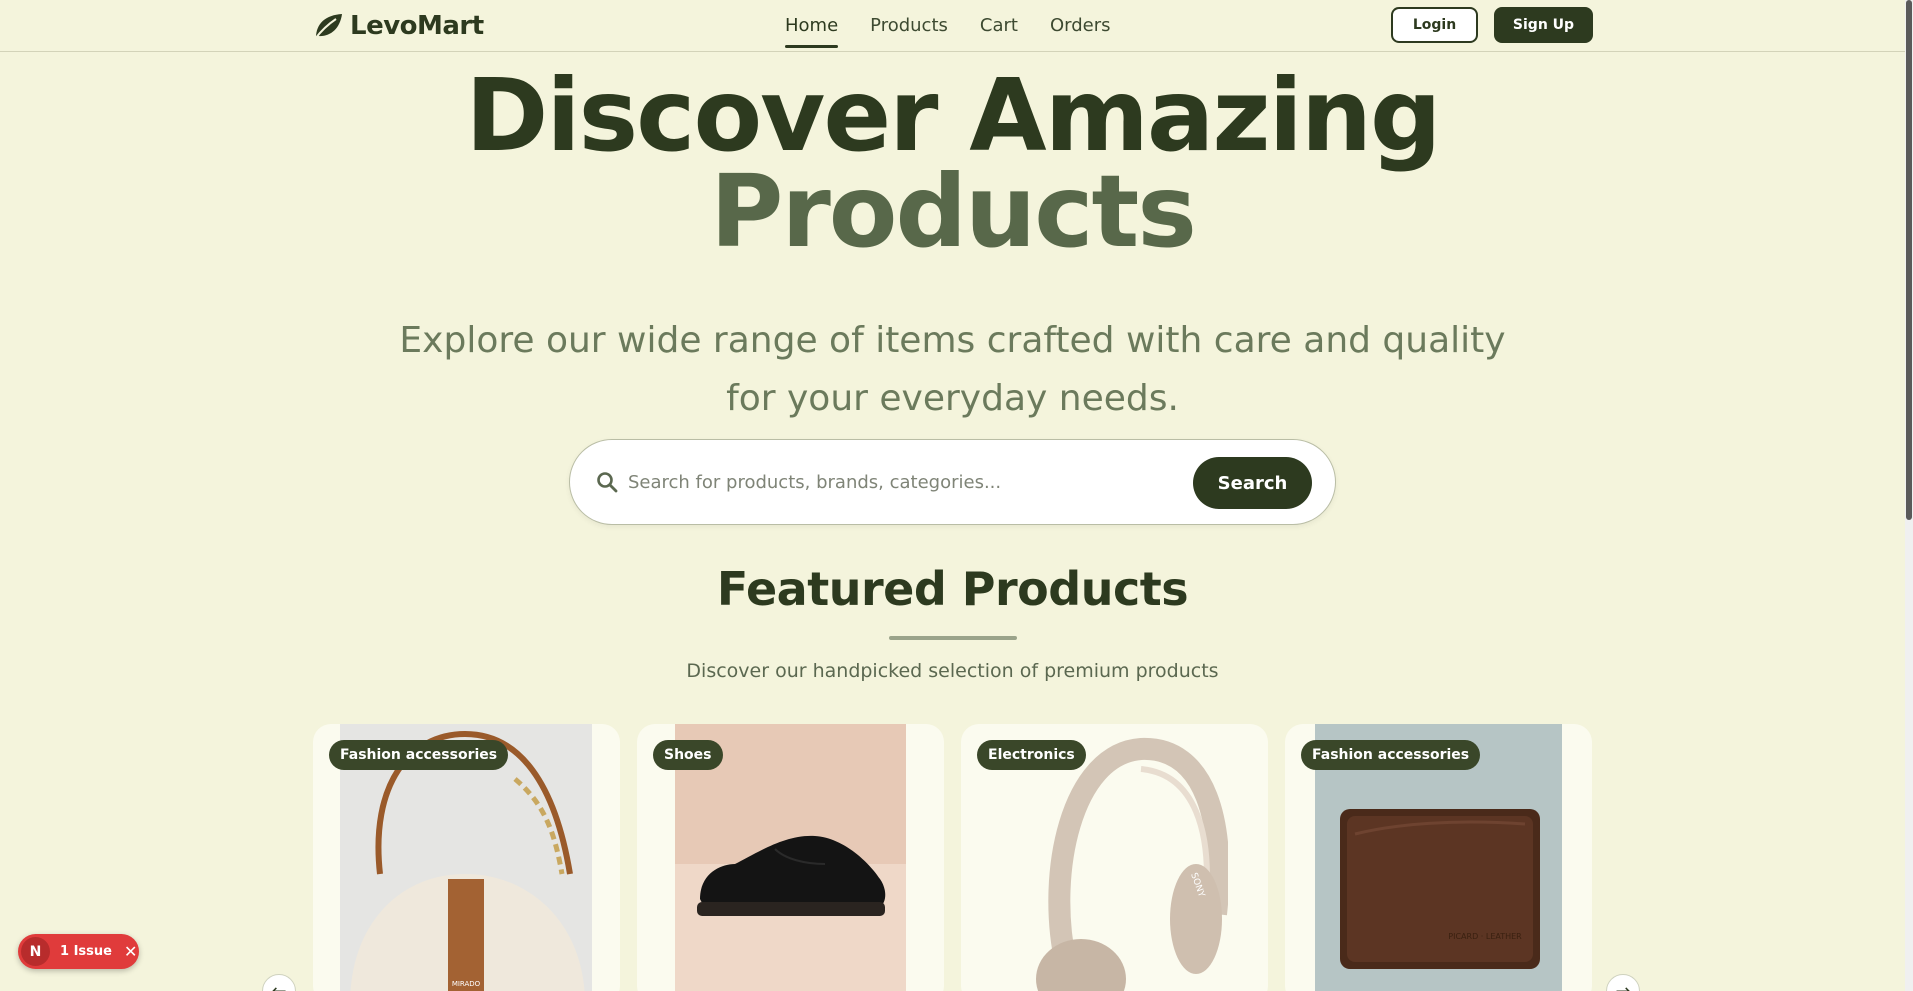 This screenshot has height=991, width=1913. What do you see at coordinates (790, 857) in the screenshot?
I see `product-card: Shoes` at bounding box center [790, 857].